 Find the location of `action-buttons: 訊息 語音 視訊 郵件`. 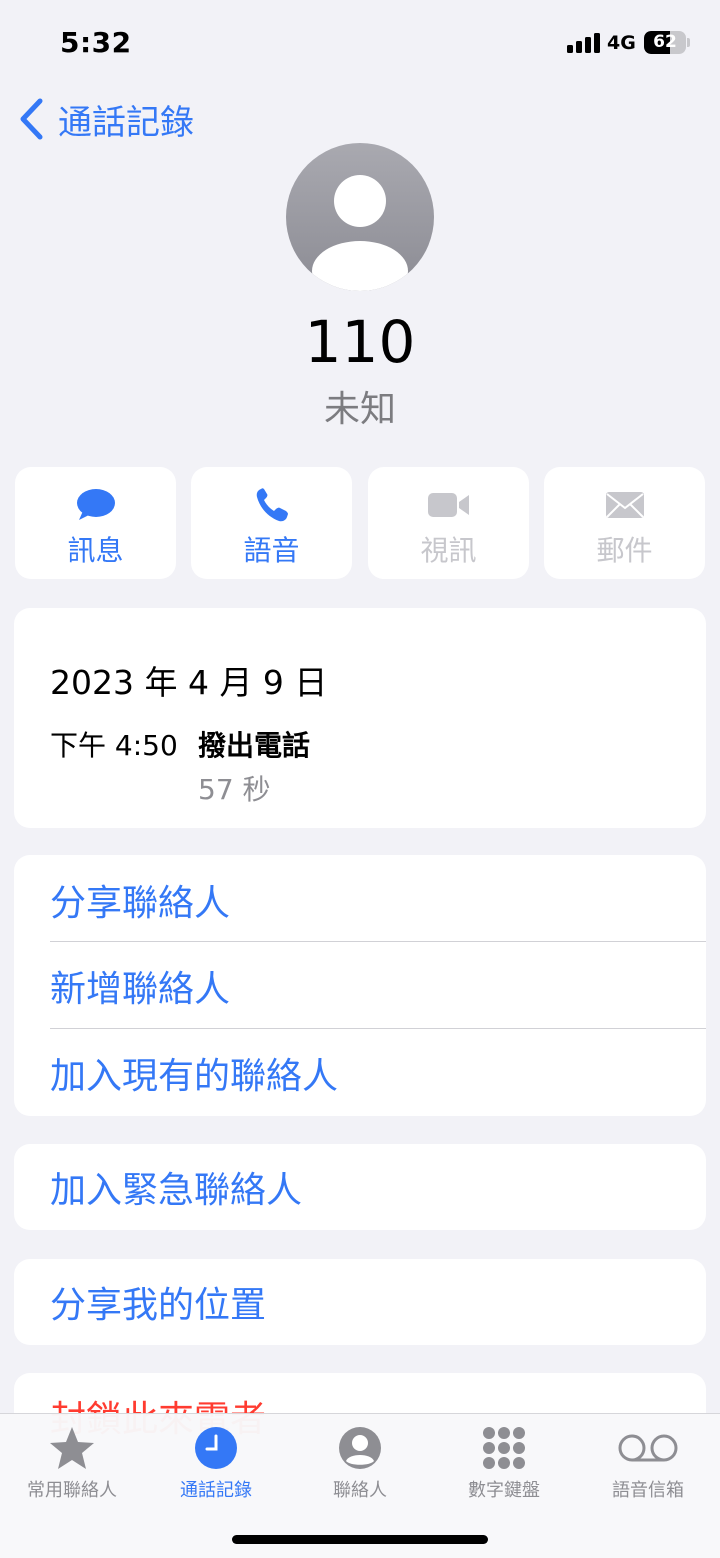

action-buttons: 訊息 語音 視訊 郵件 is located at coordinates (360, 523).